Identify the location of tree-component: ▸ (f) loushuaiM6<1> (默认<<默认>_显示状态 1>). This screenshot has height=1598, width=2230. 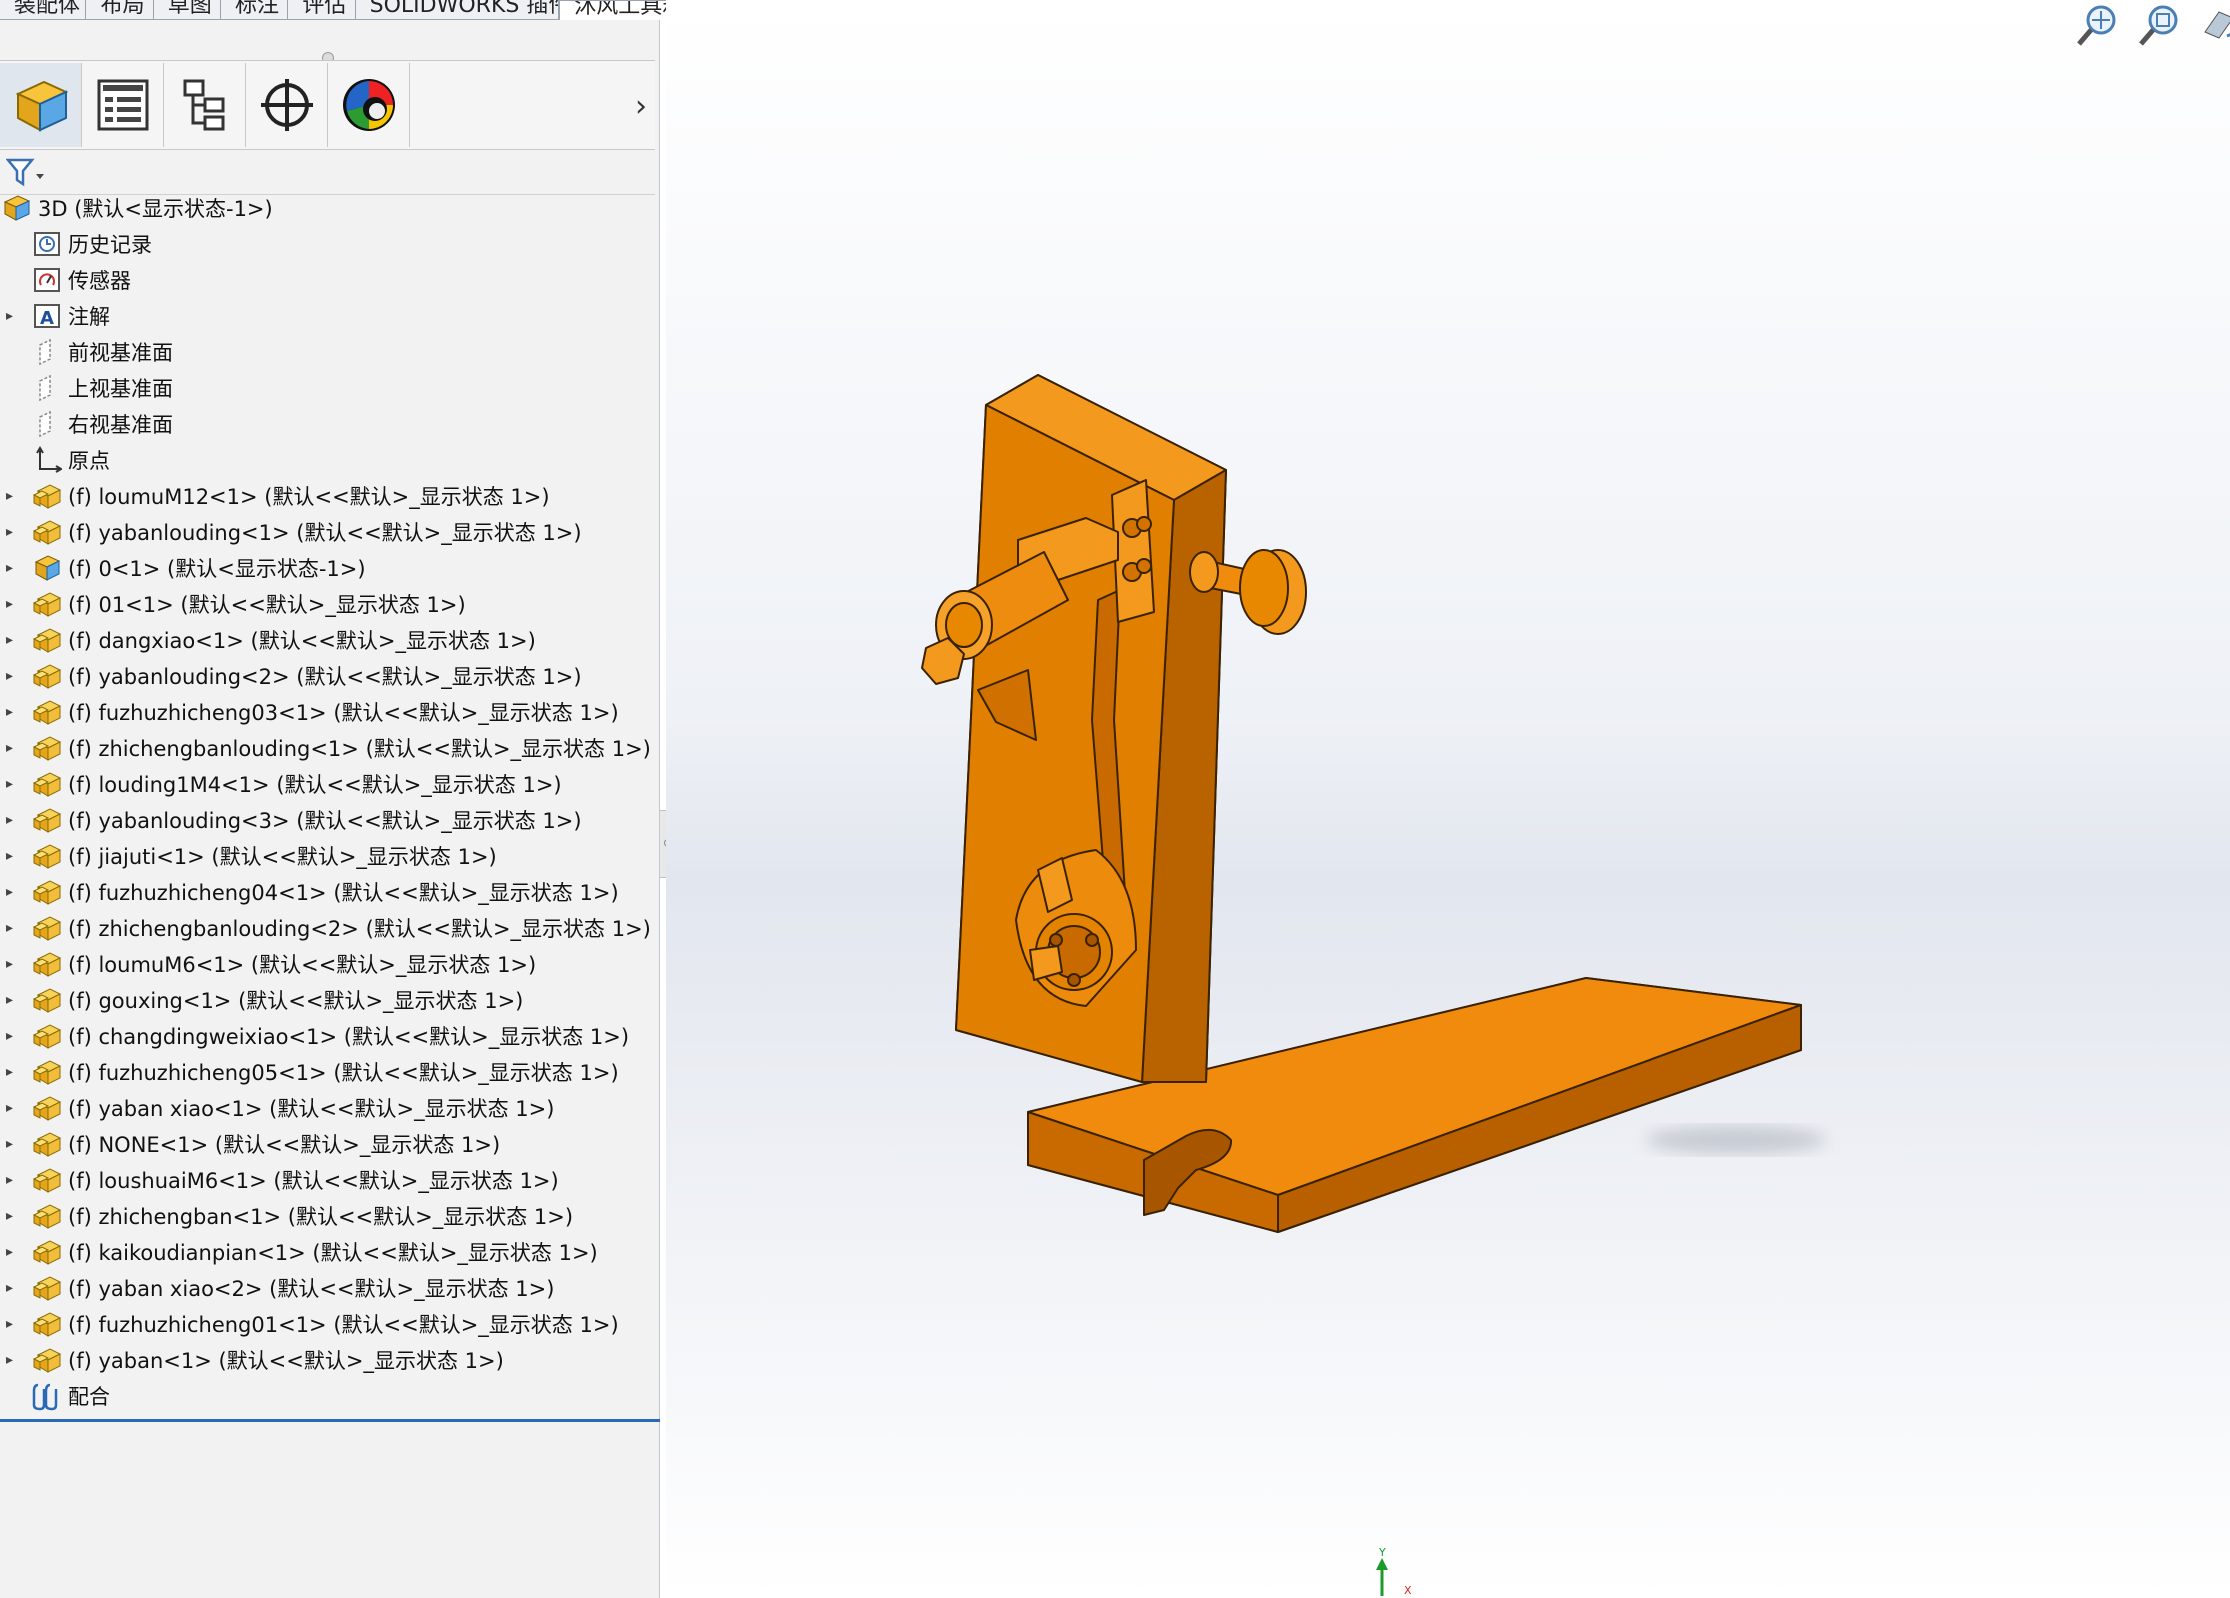
(327, 1180).